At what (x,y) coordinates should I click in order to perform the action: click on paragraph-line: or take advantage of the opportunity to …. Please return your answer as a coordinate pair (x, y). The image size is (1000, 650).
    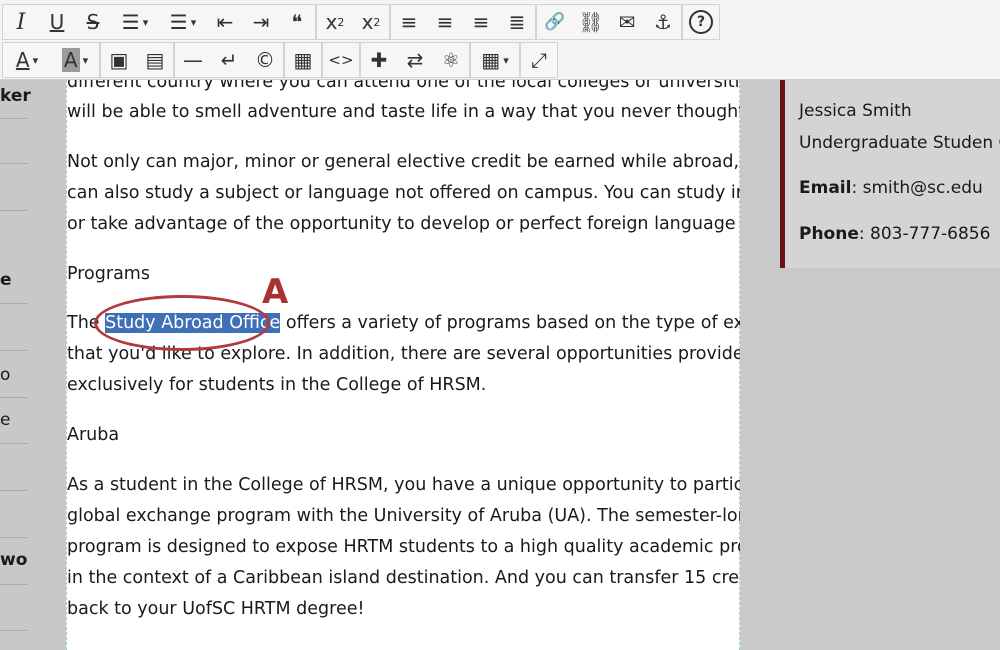
    Looking at the image, I should click on (428, 224).